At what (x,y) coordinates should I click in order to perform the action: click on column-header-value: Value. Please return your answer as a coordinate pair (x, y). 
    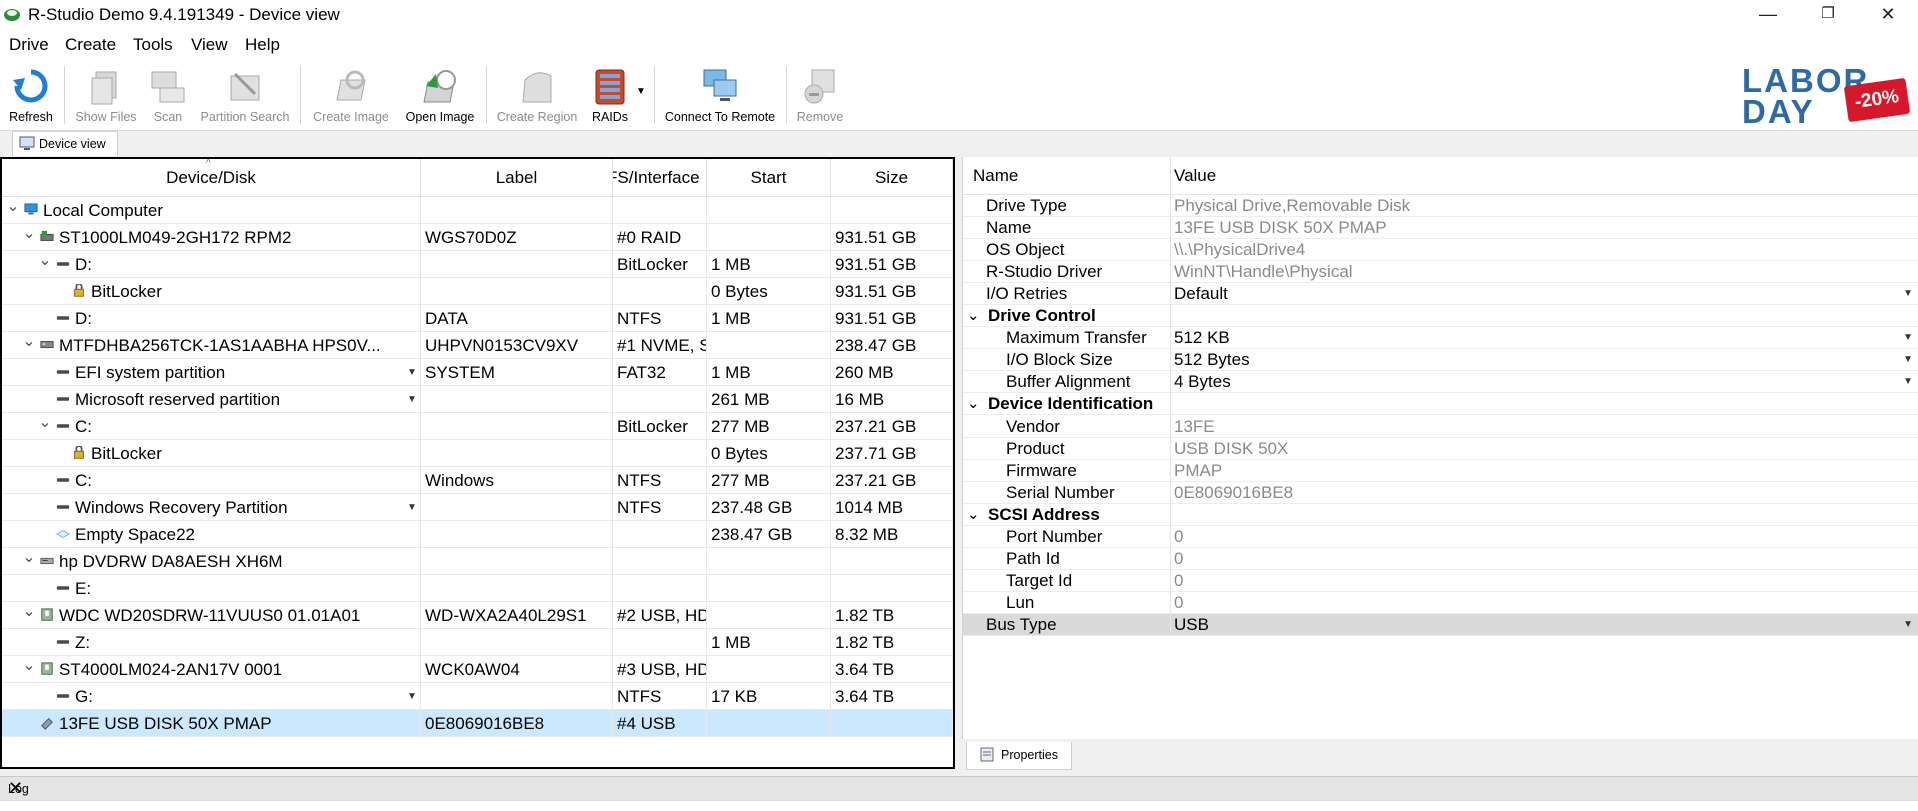
    Looking at the image, I should click on (1195, 176).